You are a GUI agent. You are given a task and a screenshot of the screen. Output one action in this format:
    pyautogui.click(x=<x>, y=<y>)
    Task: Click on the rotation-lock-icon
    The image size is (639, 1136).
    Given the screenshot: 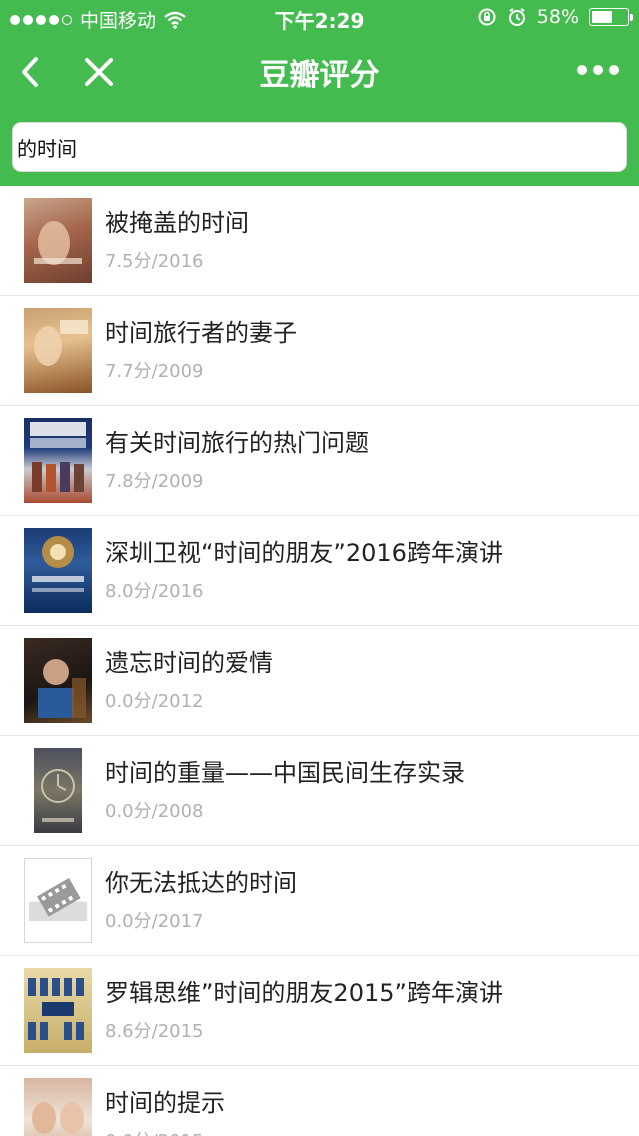 What is the action you would take?
    pyautogui.click(x=487, y=17)
    